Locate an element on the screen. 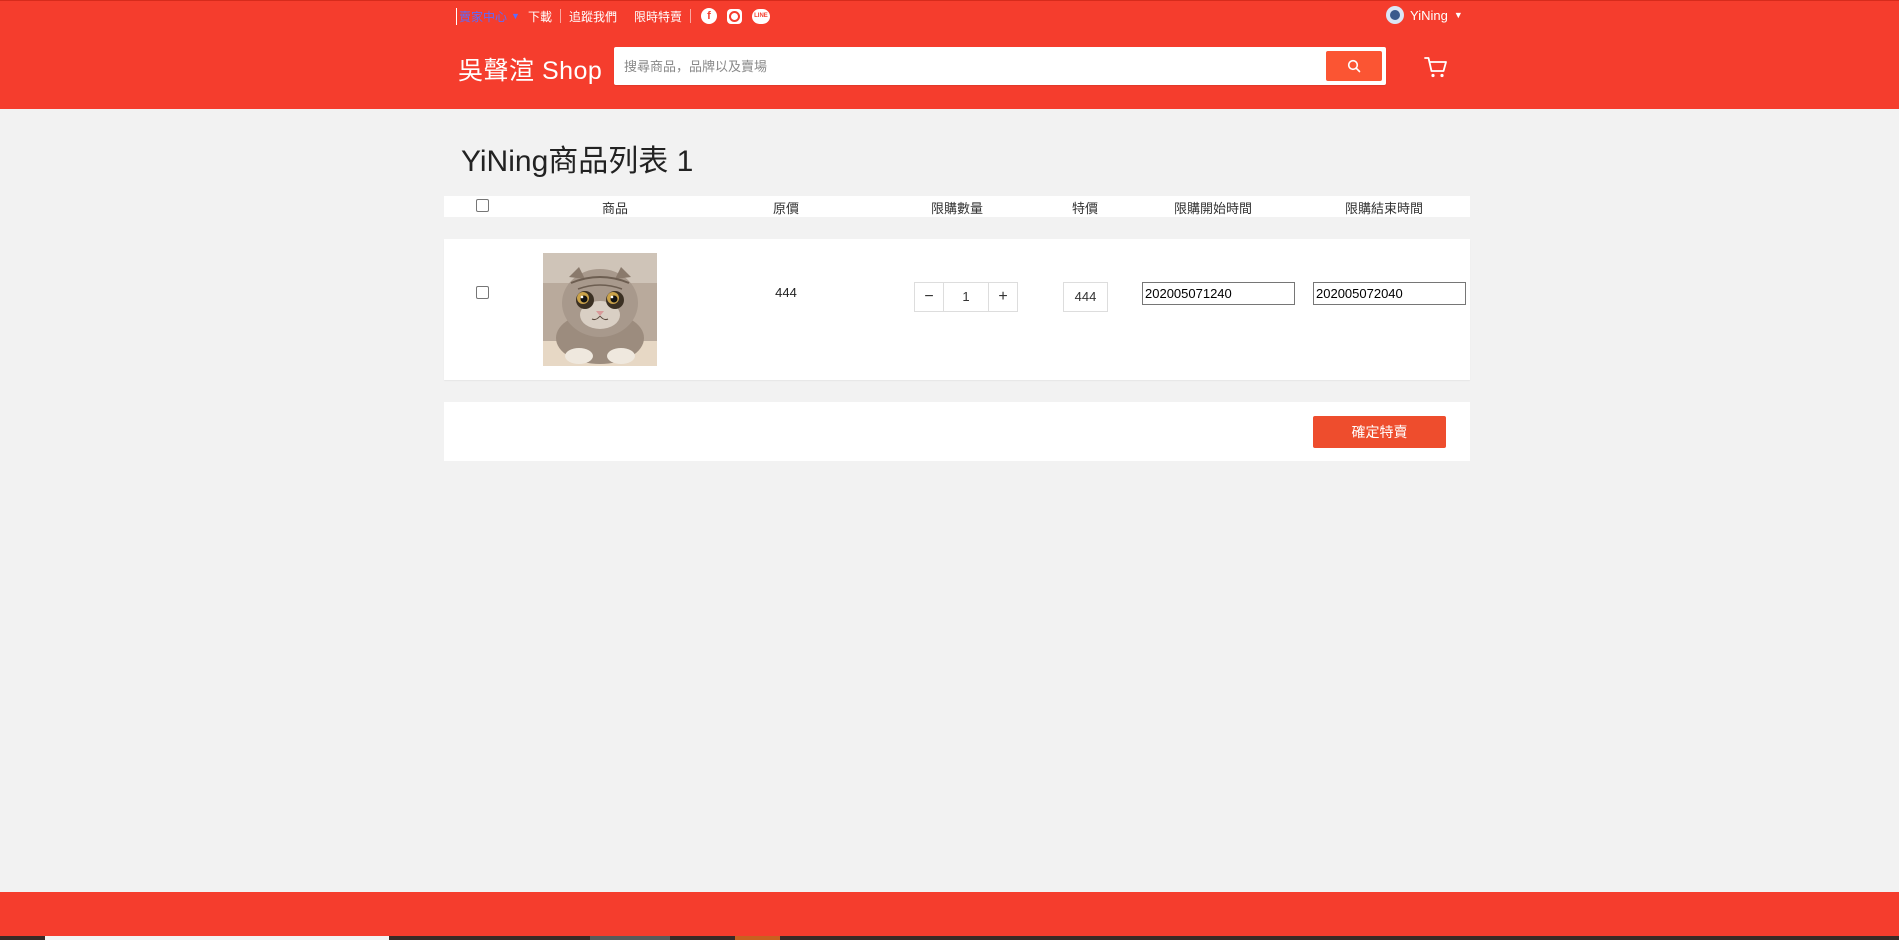 The height and width of the screenshot is (940, 1899). product-image is located at coordinates (600, 309).